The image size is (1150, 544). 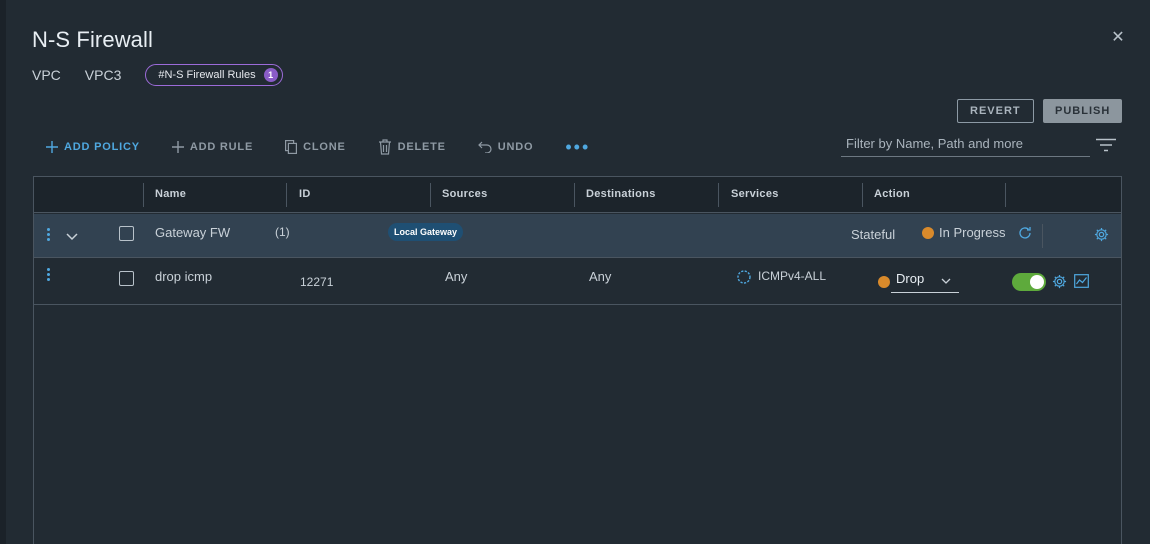 I want to click on column-header-action: Action, so click(x=892, y=194).